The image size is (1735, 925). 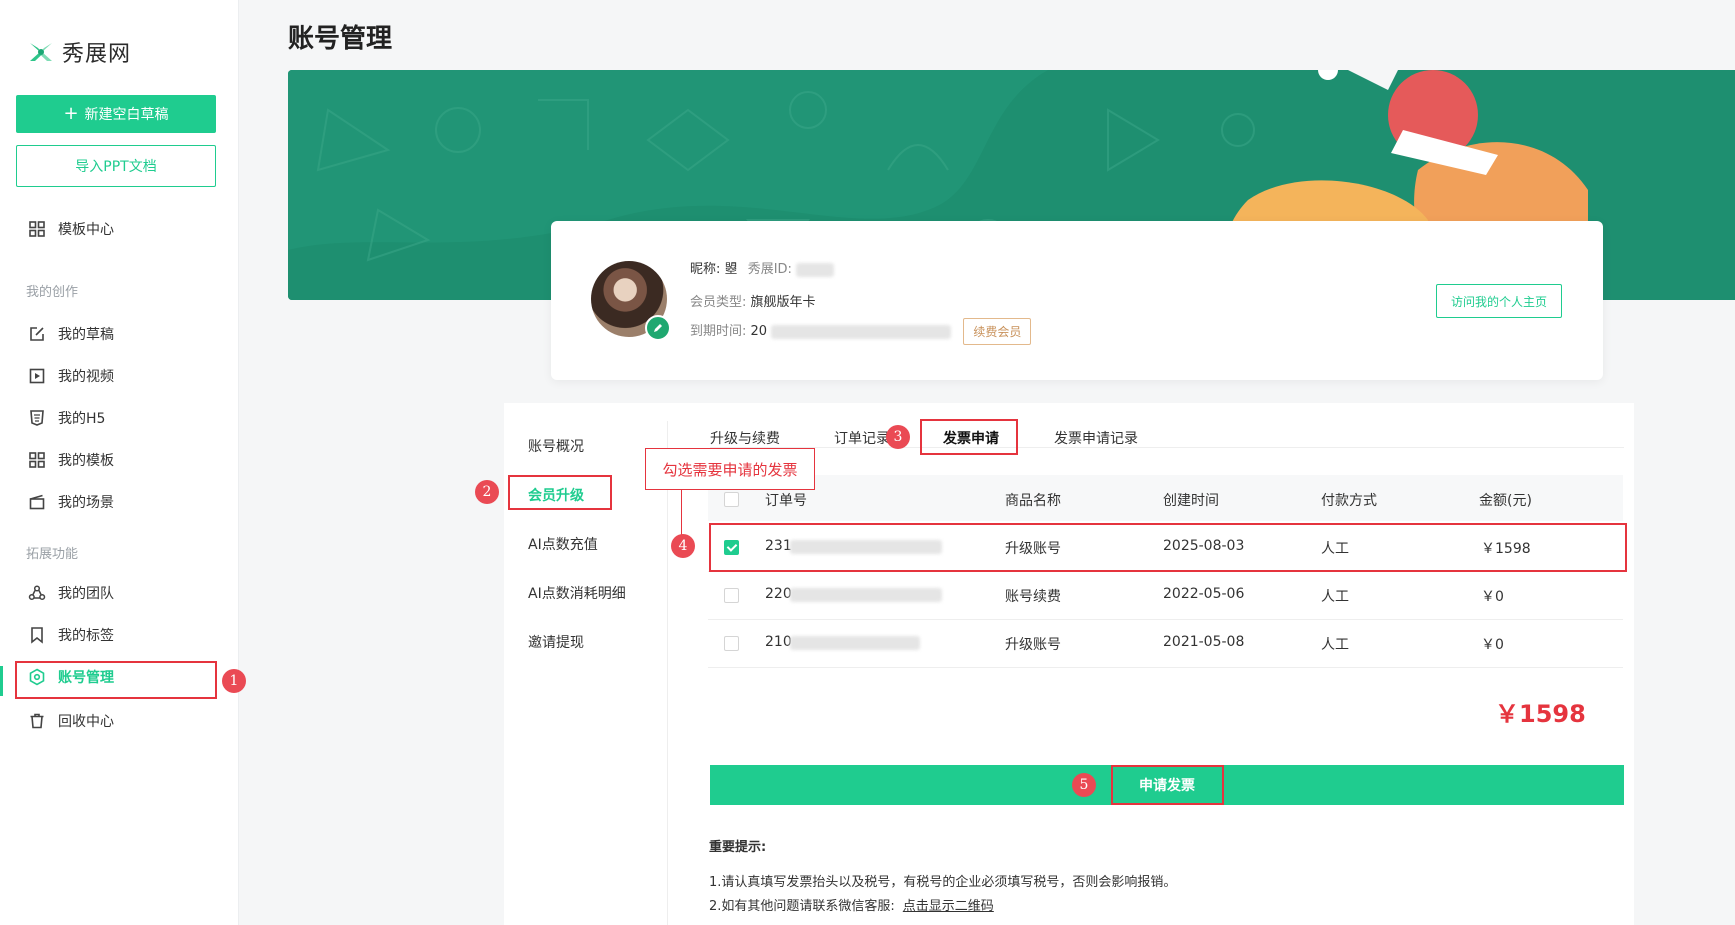 What do you see at coordinates (86, 503) in the screenshot?
I see `sidebar-item-label: 我的场景` at bounding box center [86, 503].